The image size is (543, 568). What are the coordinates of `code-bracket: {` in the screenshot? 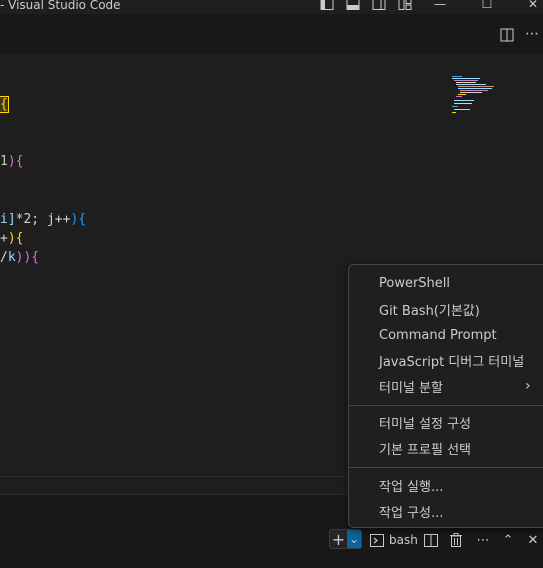 It's located at (4, 104).